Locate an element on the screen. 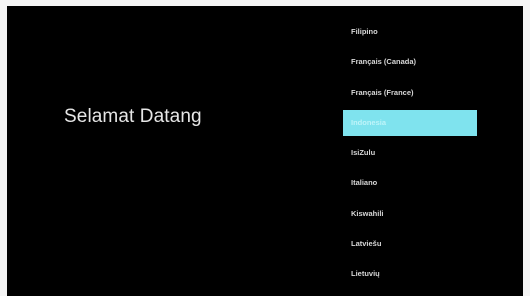  language-option-francais-france: Français (France) is located at coordinates (410, 93).